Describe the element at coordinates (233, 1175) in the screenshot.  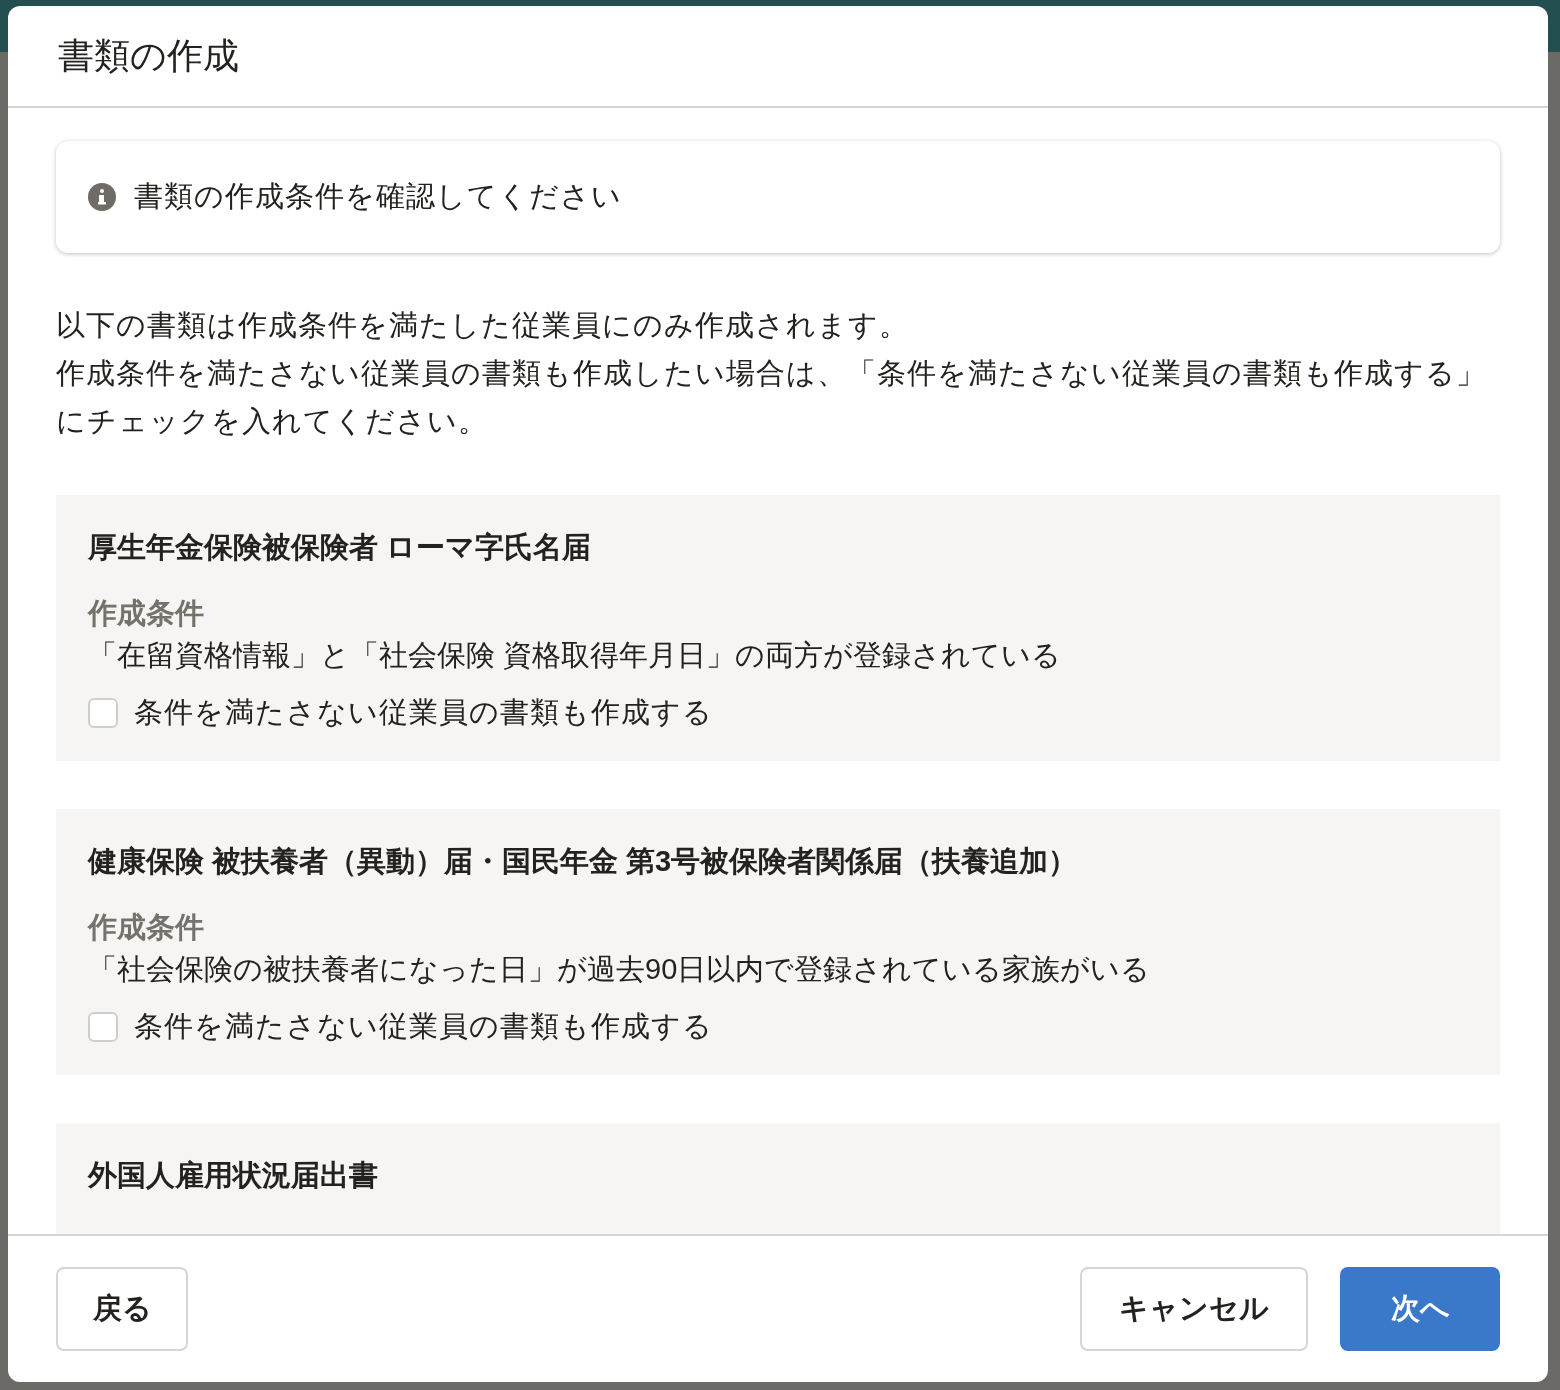
I see `document-title: 外国人雇用状況届出書` at that location.